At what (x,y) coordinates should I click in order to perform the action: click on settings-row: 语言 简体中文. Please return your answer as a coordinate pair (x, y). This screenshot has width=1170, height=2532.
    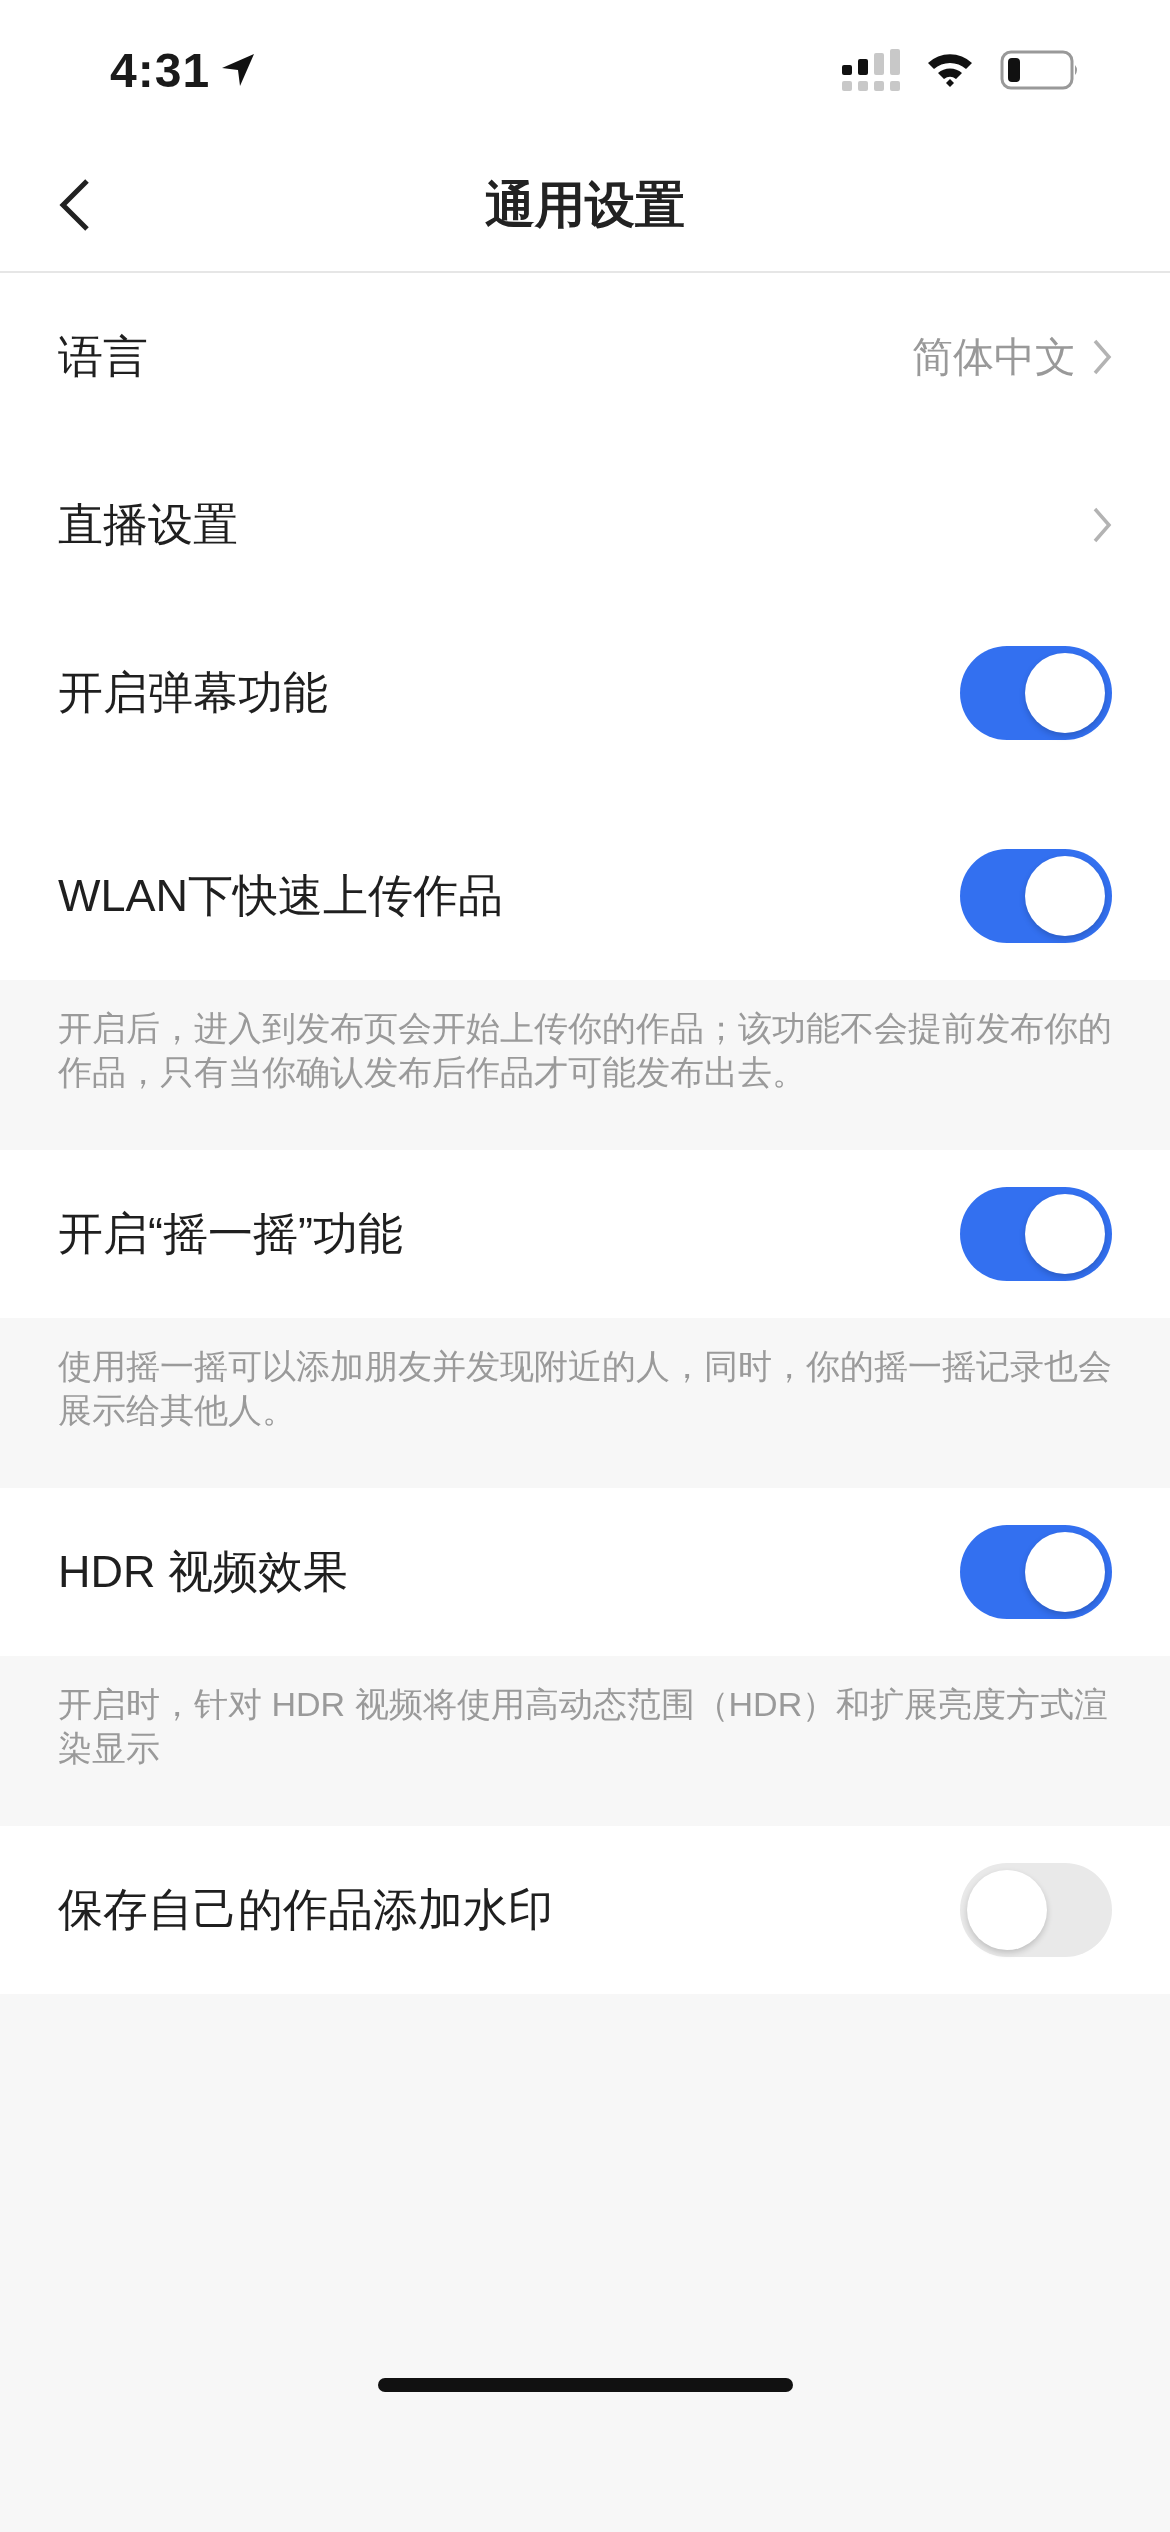
    Looking at the image, I should click on (585, 357).